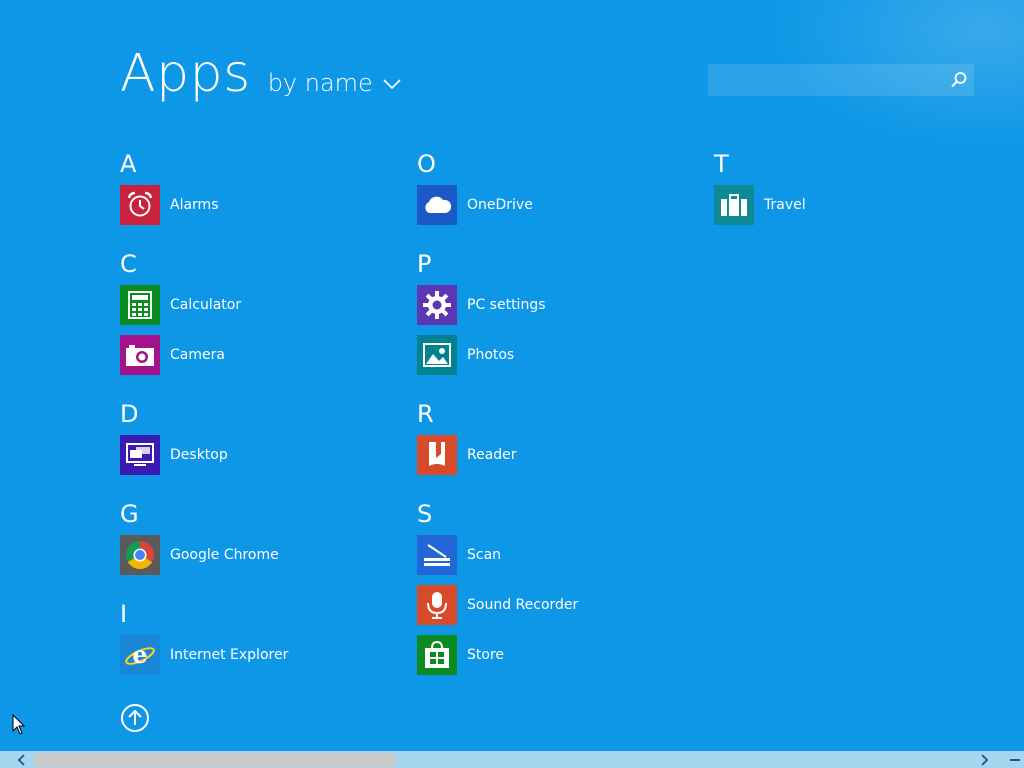 The image size is (1024, 768). What do you see at coordinates (260, 455) in the screenshot?
I see `app-tile-desktop: Desktop` at bounding box center [260, 455].